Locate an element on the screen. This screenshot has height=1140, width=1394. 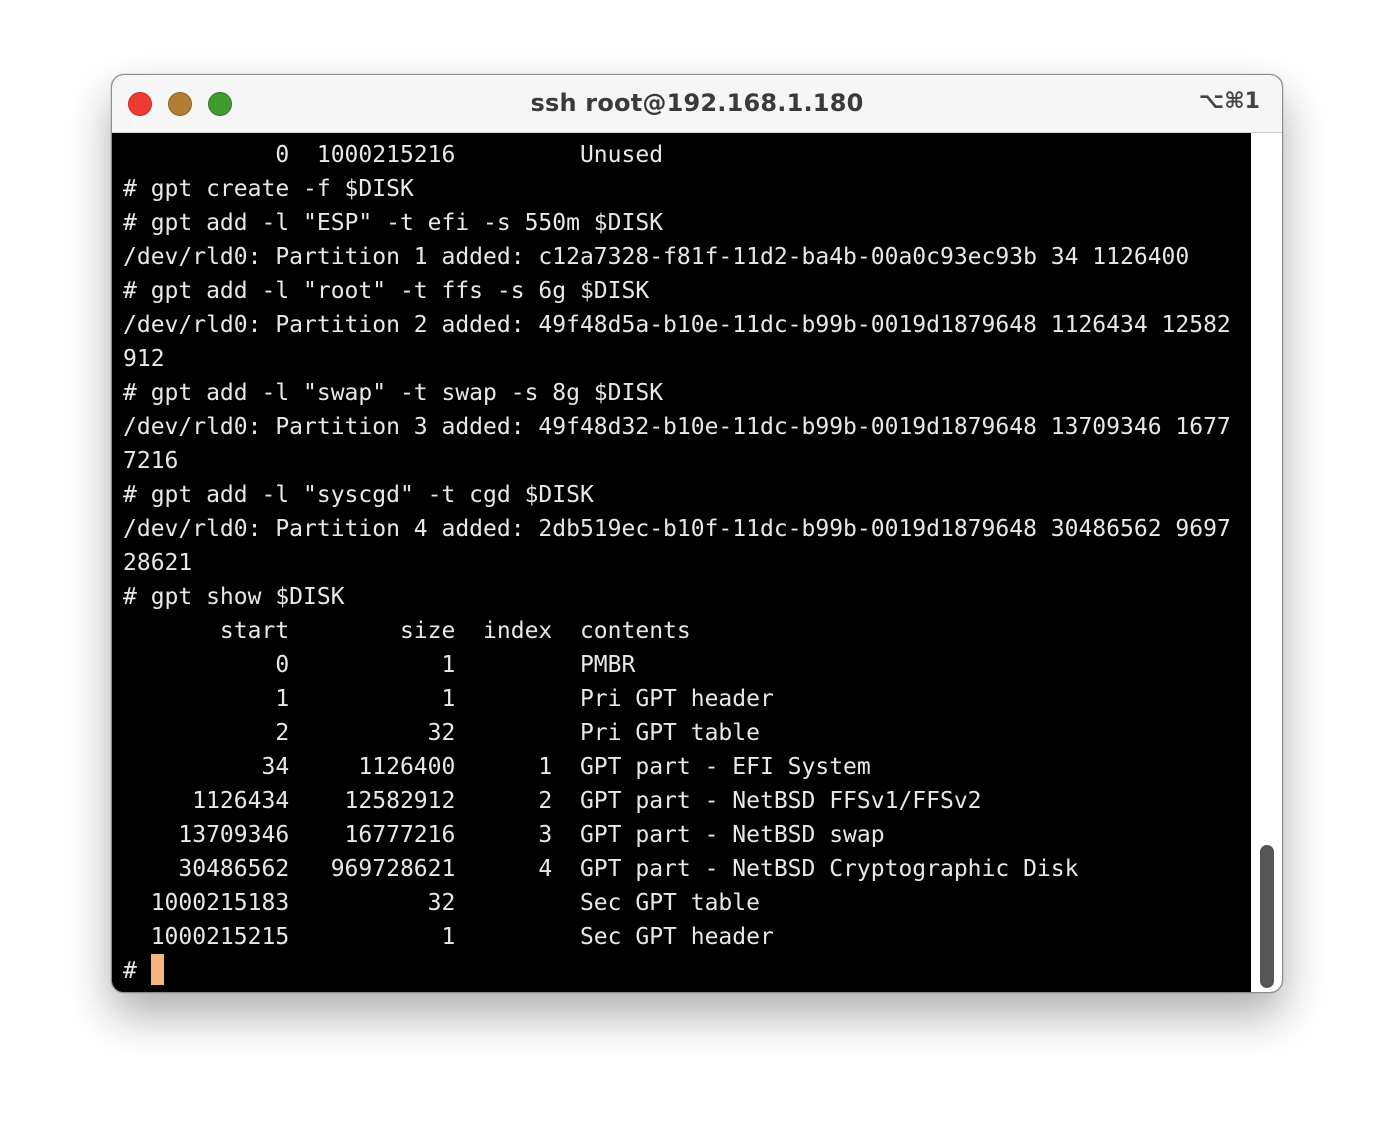
terminal-line: 34 1126400 1 GPT part - EFI System is located at coordinates (497, 767).